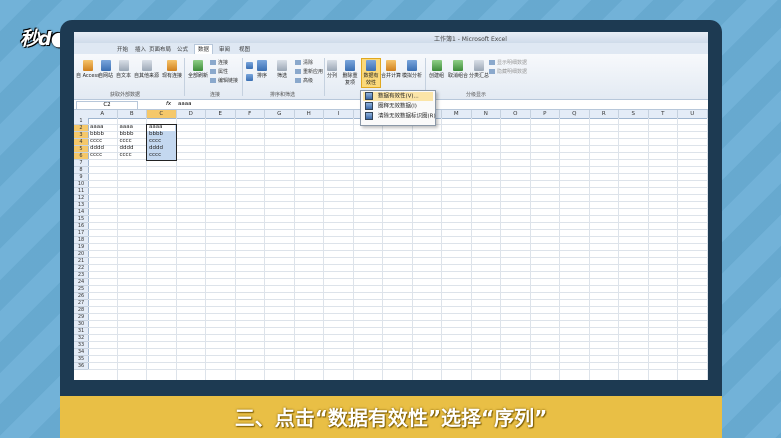  What do you see at coordinates (81, 170) in the screenshot?
I see `row-header: 8` at bounding box center [81, 170].